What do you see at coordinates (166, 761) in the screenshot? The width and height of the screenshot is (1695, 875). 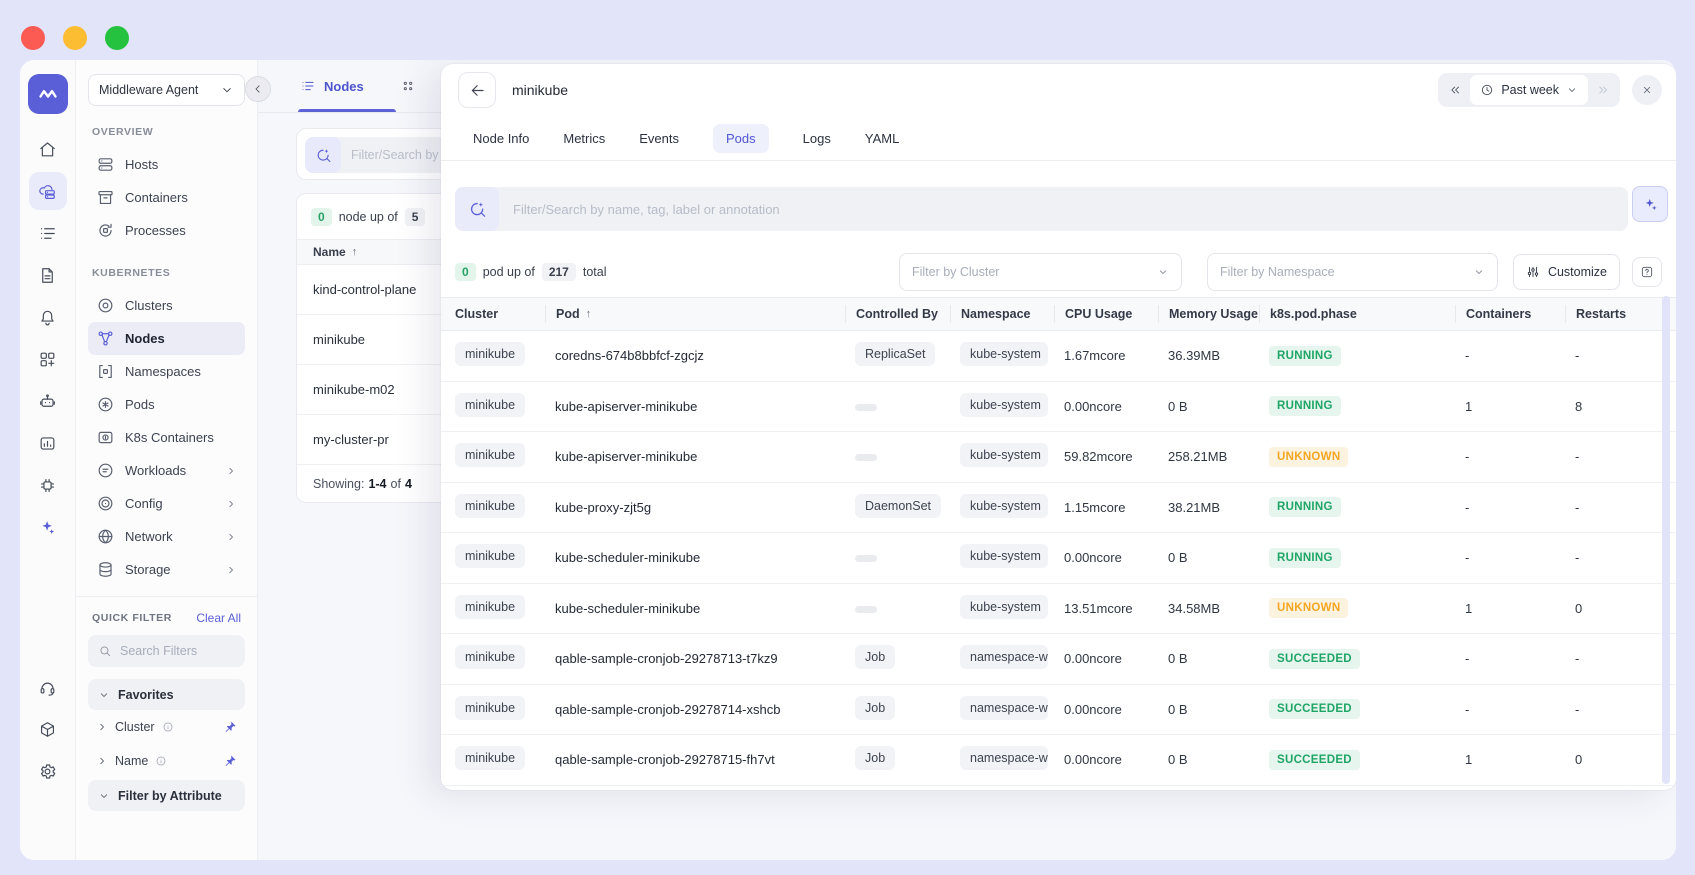 I see `quick-filter-name: Name` at bounding box center [166, 761].